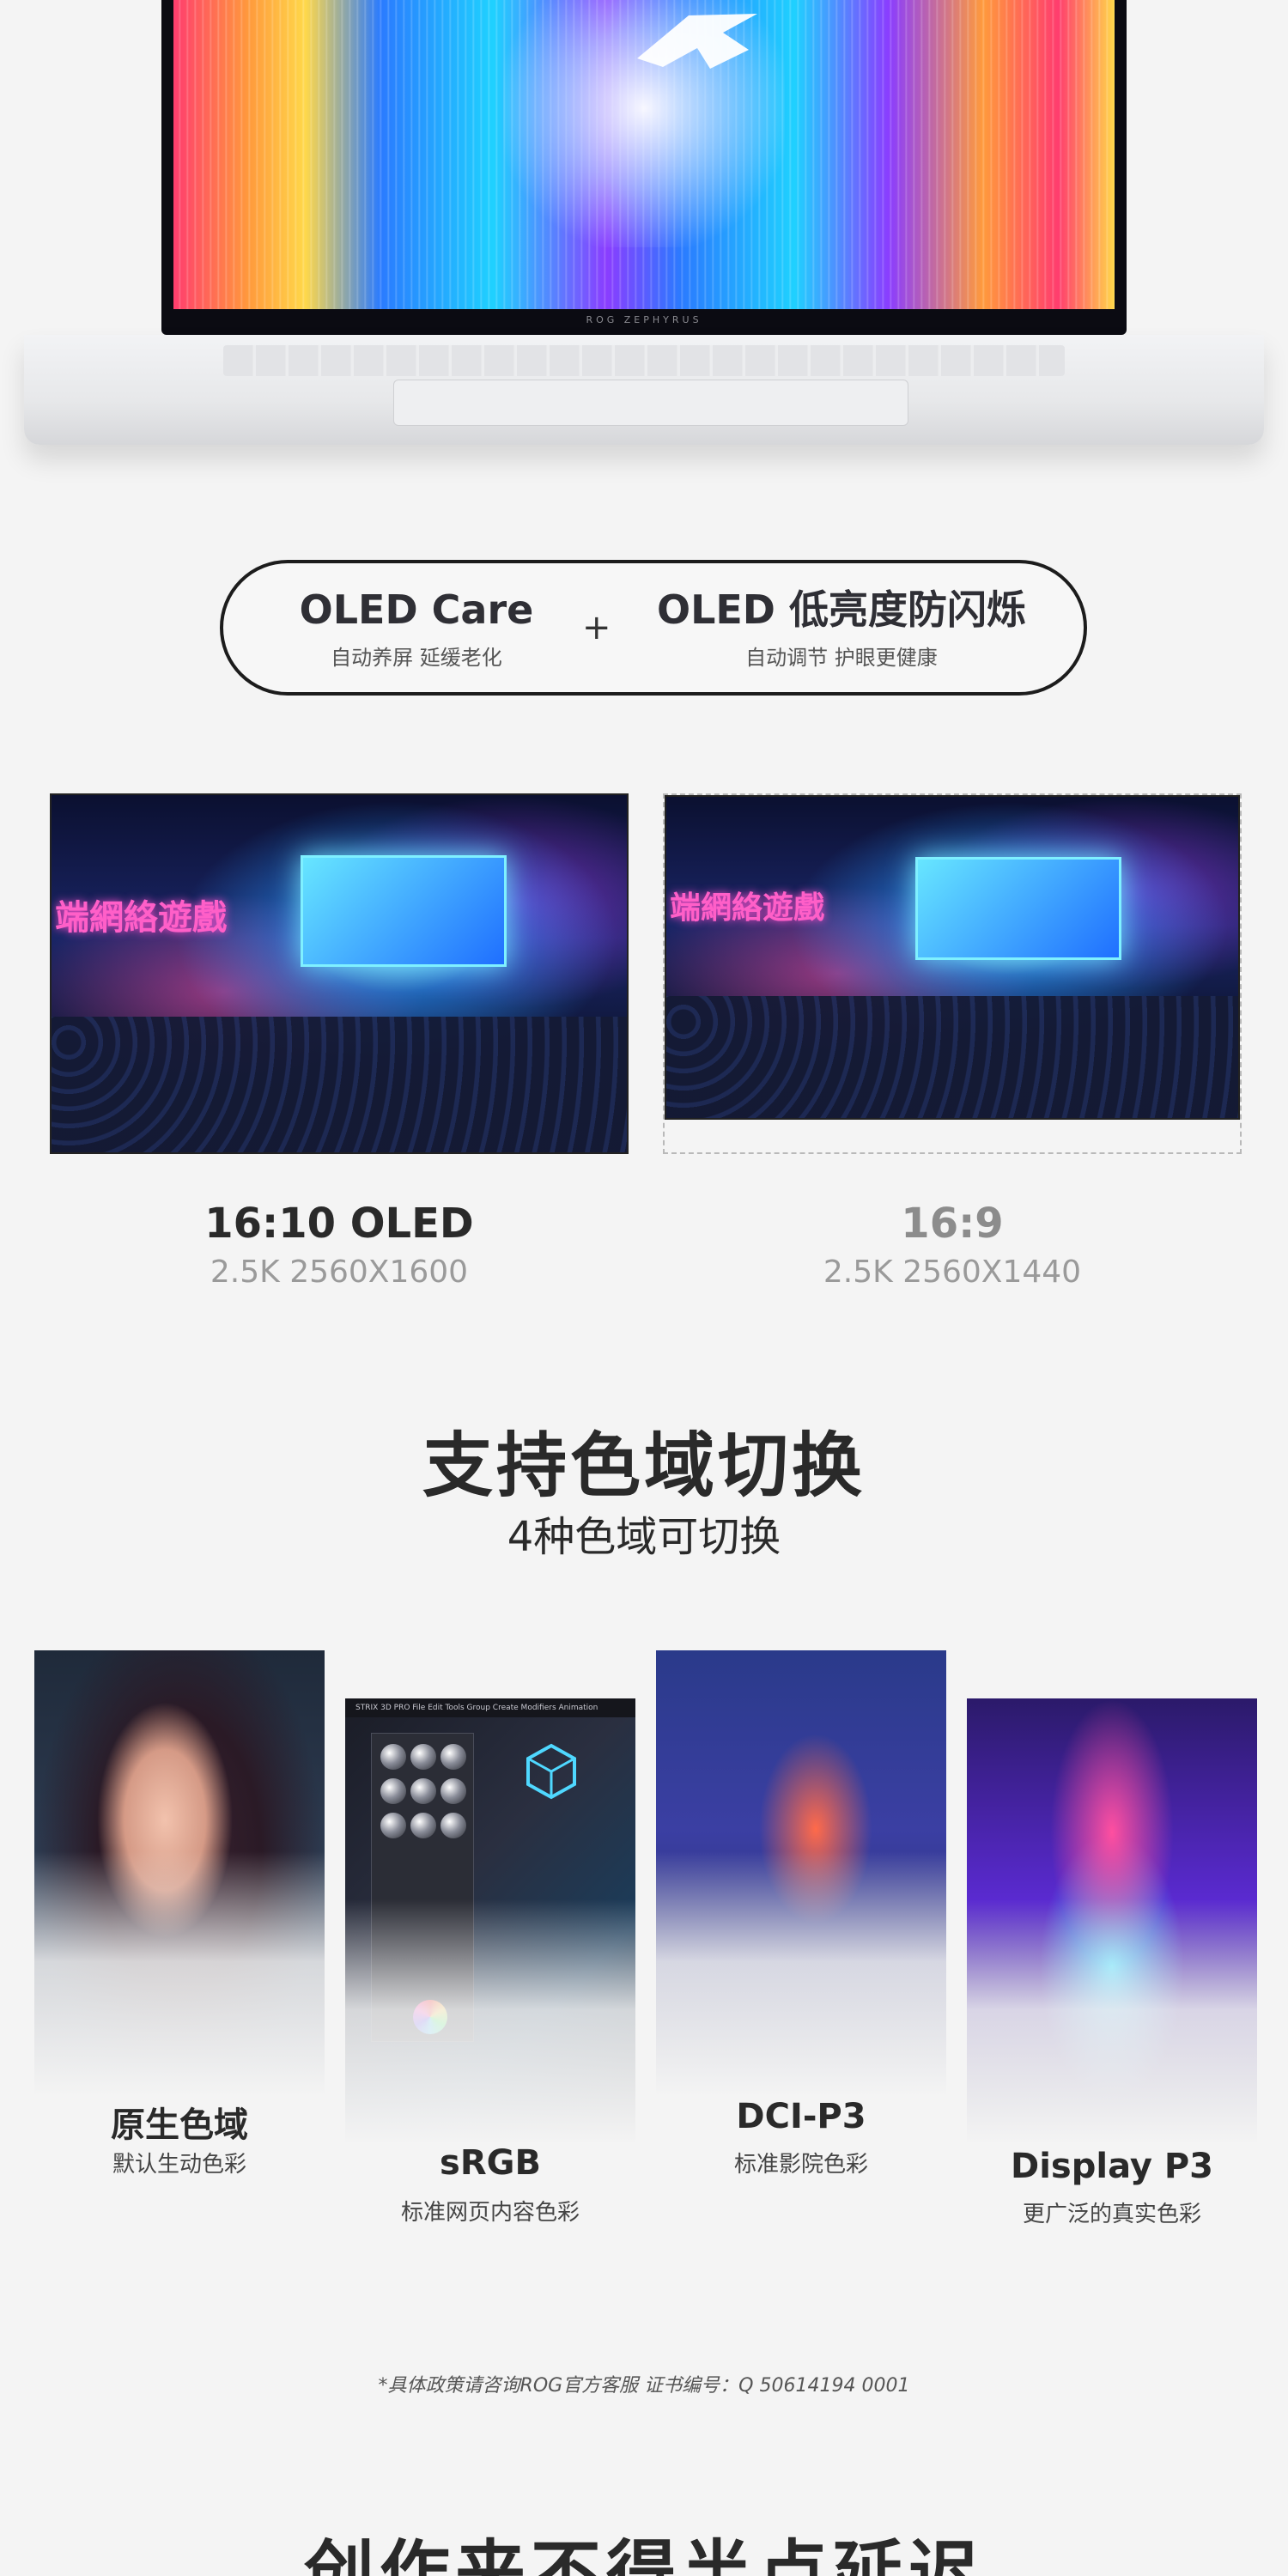  What do you see at coordinates (490, 2213) in the screenshot?
I see `gamut-card-subtitle: 标准网页内容色彩` at bounding box center [490, 2213].